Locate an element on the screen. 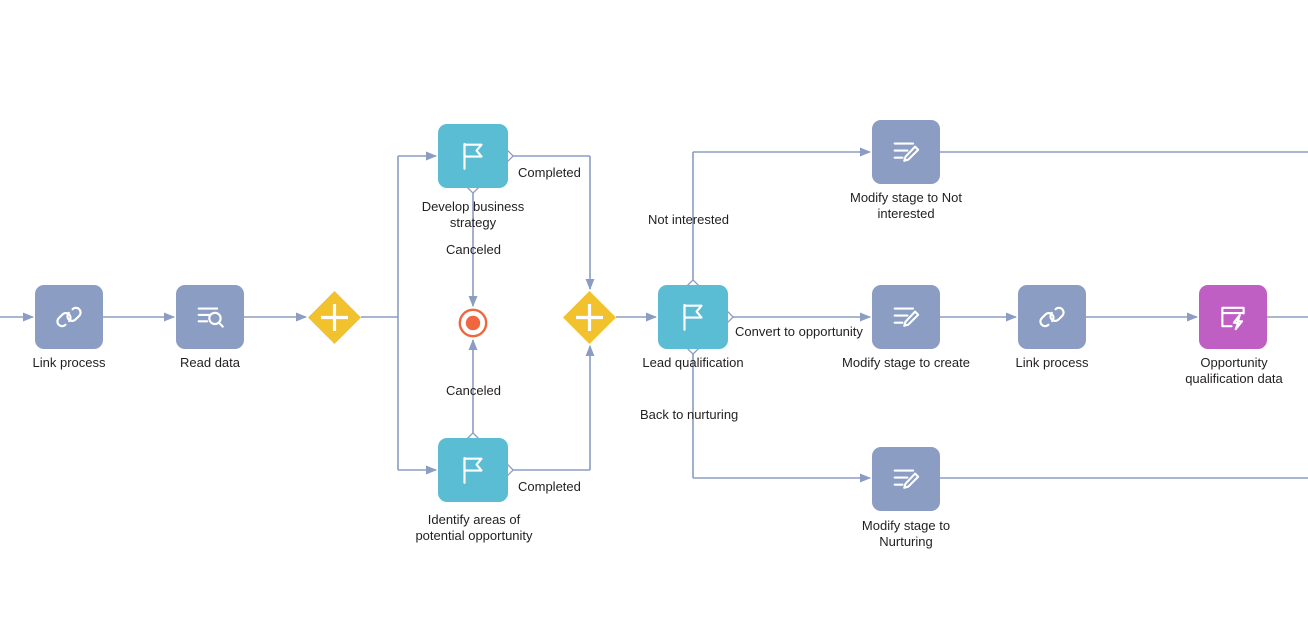 The image size is (1308, 636). node-read-data is located at coordinates (210, 317).